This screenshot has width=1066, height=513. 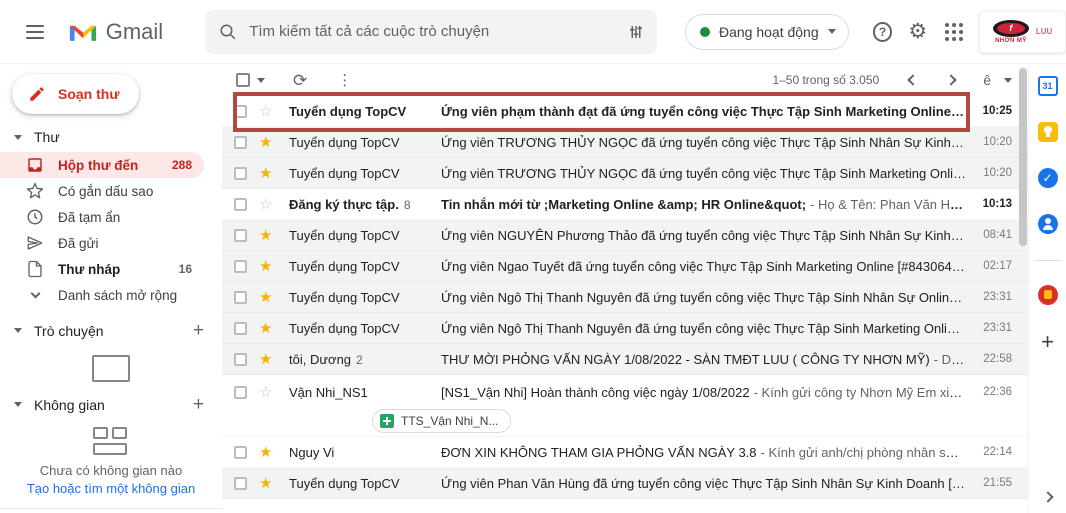 I want to click on keep-icon, so click(x=1047, y=132).